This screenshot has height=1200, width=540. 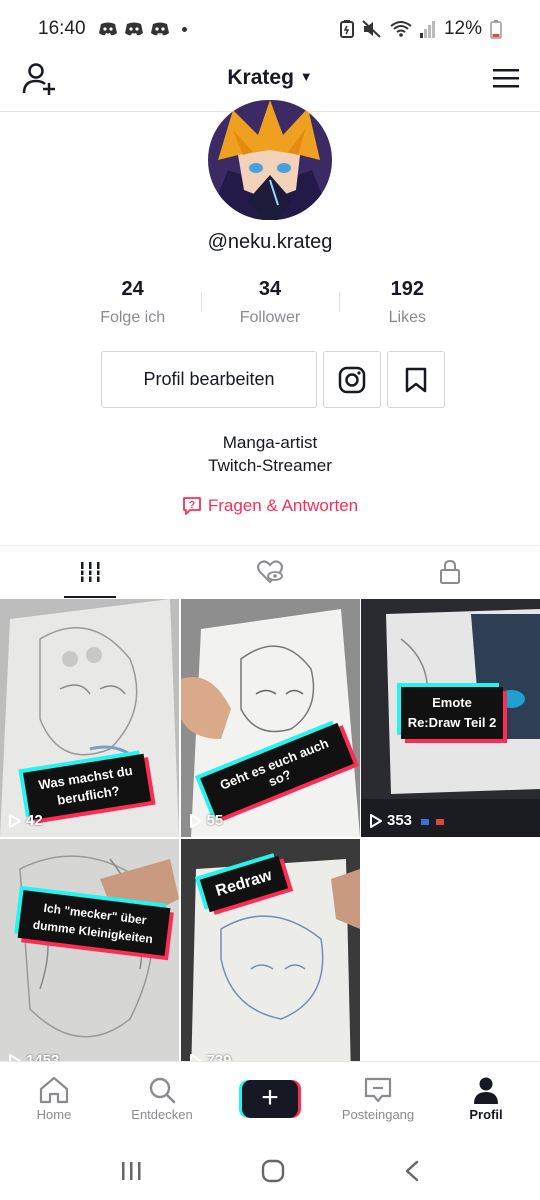 I want to click on create-button: +, so click(x=270, y=1099).